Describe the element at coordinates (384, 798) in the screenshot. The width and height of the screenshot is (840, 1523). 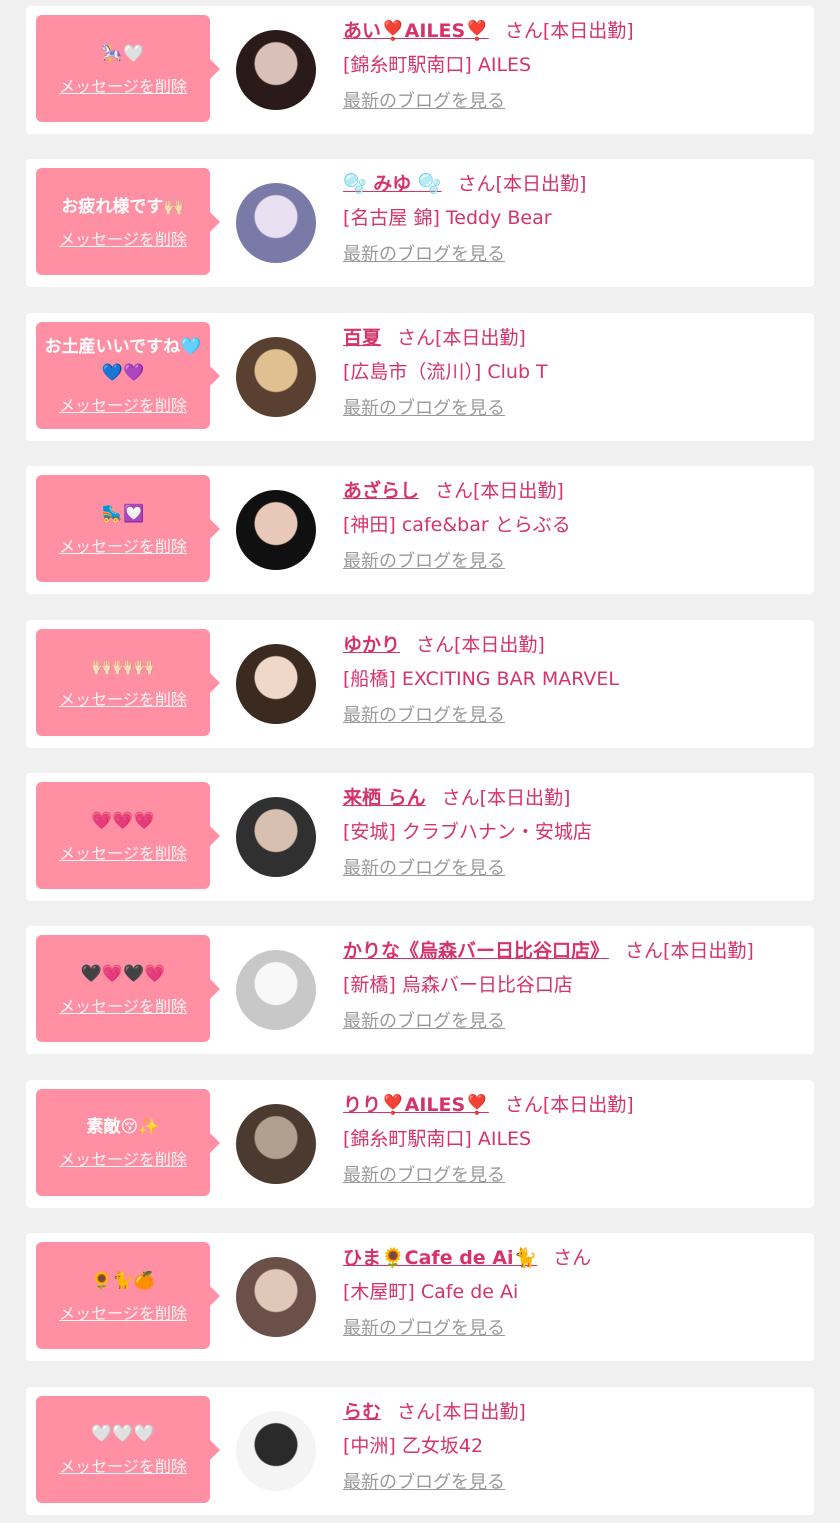
I see `cast-name-link: 来栖 らん` at that location.